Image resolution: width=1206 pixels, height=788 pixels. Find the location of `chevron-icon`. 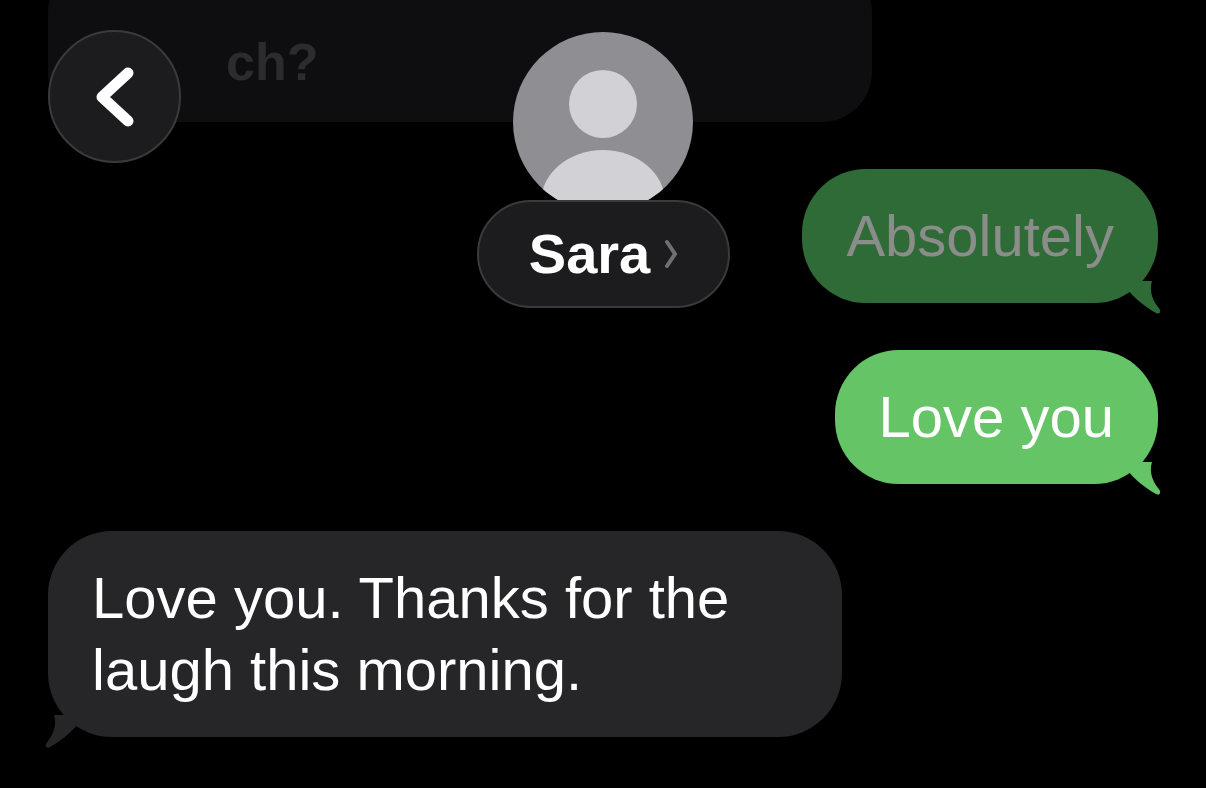

chevron-icon is located at coordinates (671, 254).